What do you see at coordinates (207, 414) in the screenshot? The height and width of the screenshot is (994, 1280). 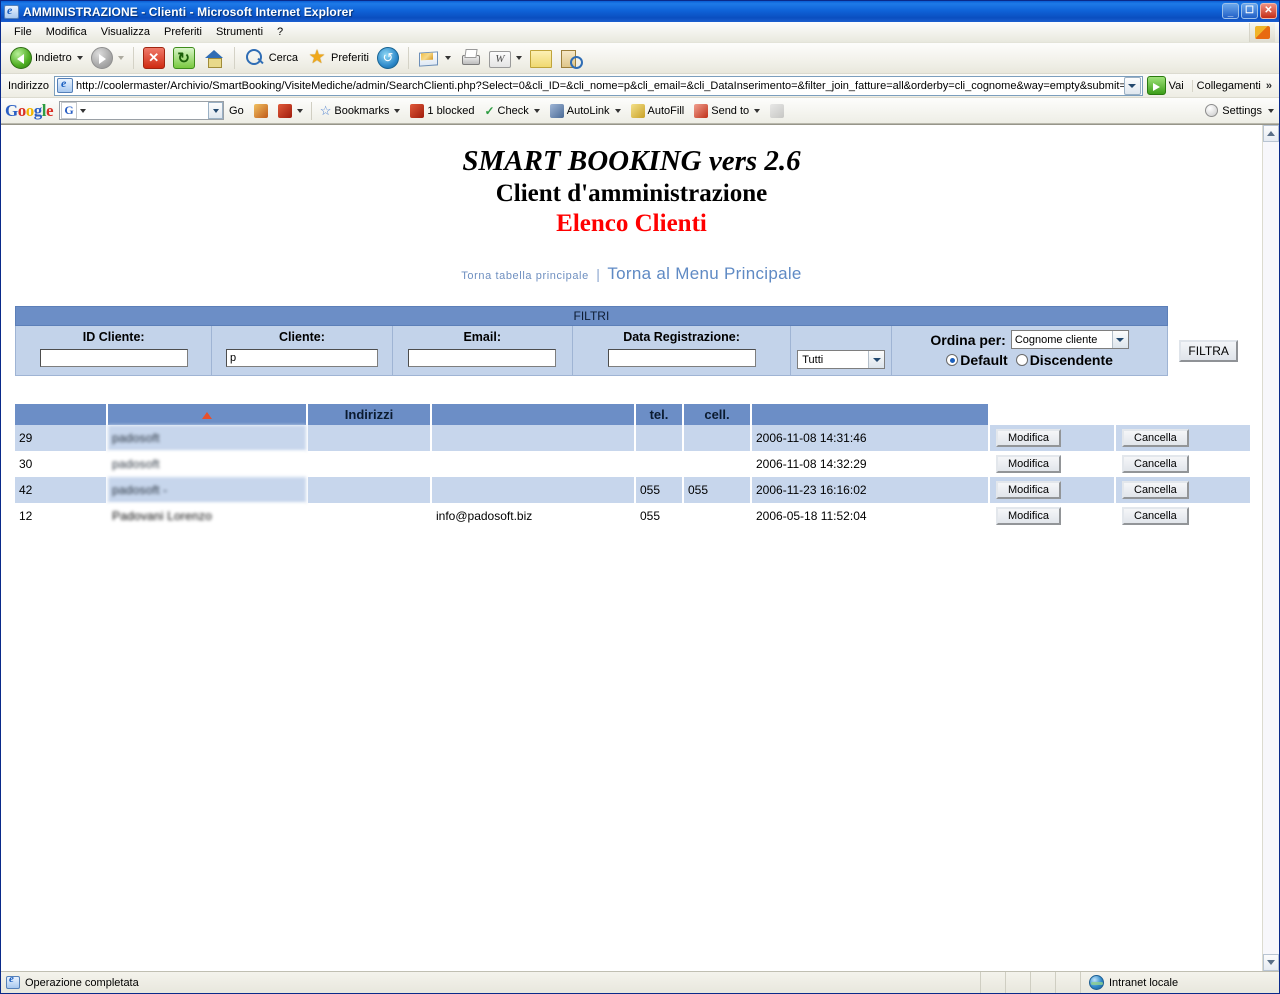 I see `column-header-cliente` at bounding box center [207, 414].